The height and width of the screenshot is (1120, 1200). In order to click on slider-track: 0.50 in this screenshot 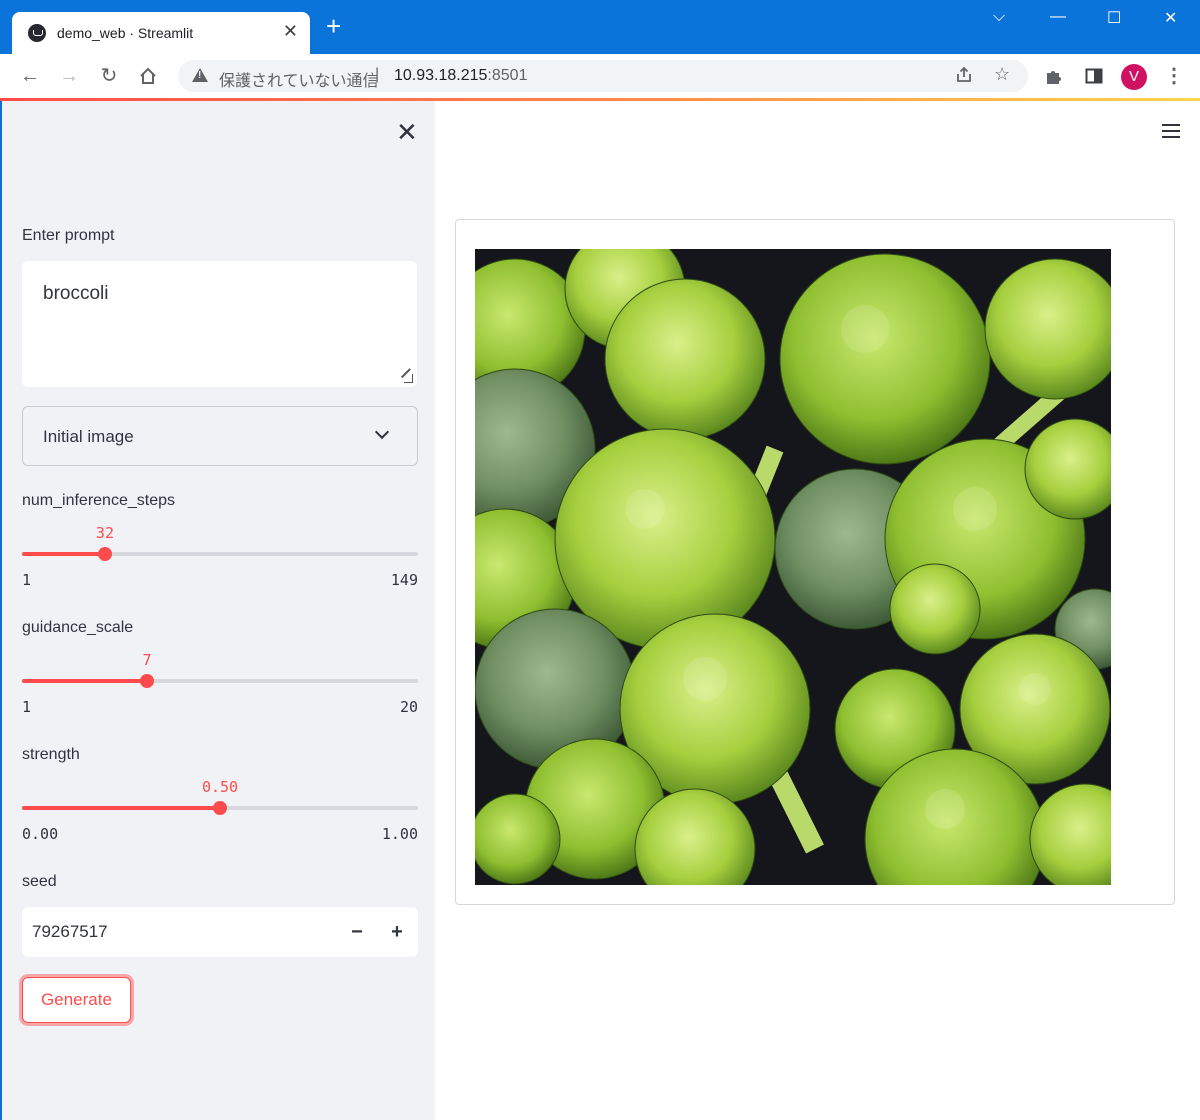, I will do `click(220, 796)`.